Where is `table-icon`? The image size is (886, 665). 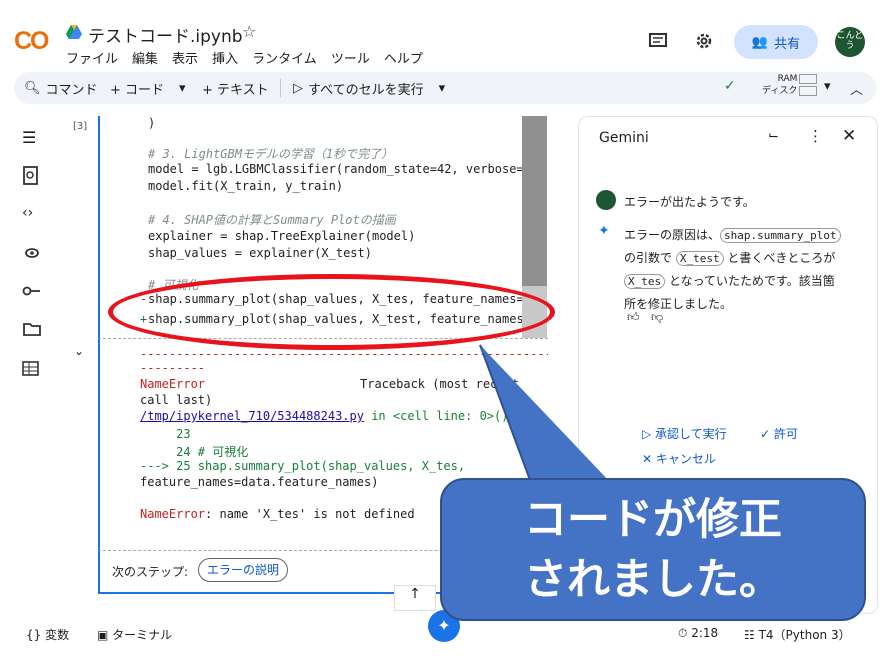 table-icon is located at coordinates (31, 369).